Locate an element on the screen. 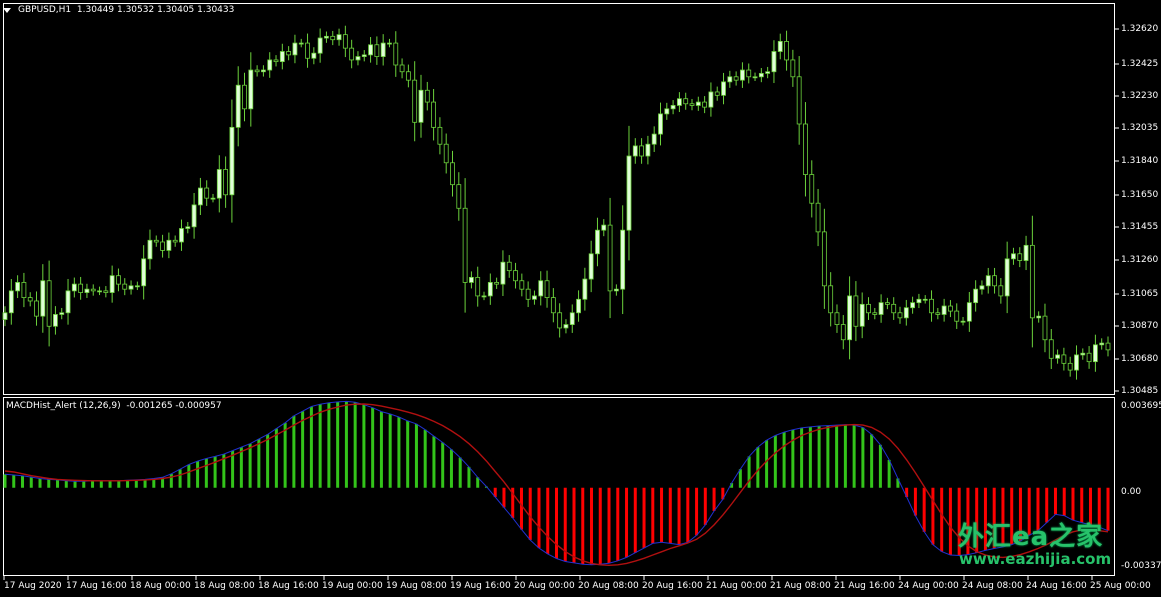 This screenshot has height=597, width=1161. watermark-chinese: 外汇ea之家 is located at coordinates (1031, 537).